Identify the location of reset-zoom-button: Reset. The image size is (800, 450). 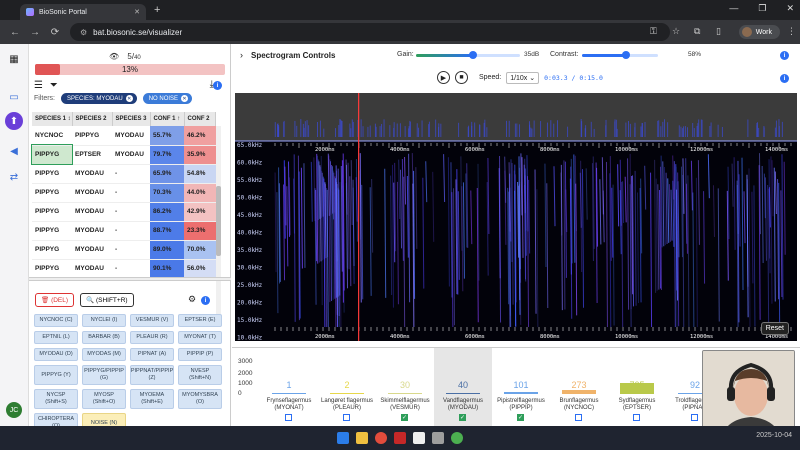
(774, 328).